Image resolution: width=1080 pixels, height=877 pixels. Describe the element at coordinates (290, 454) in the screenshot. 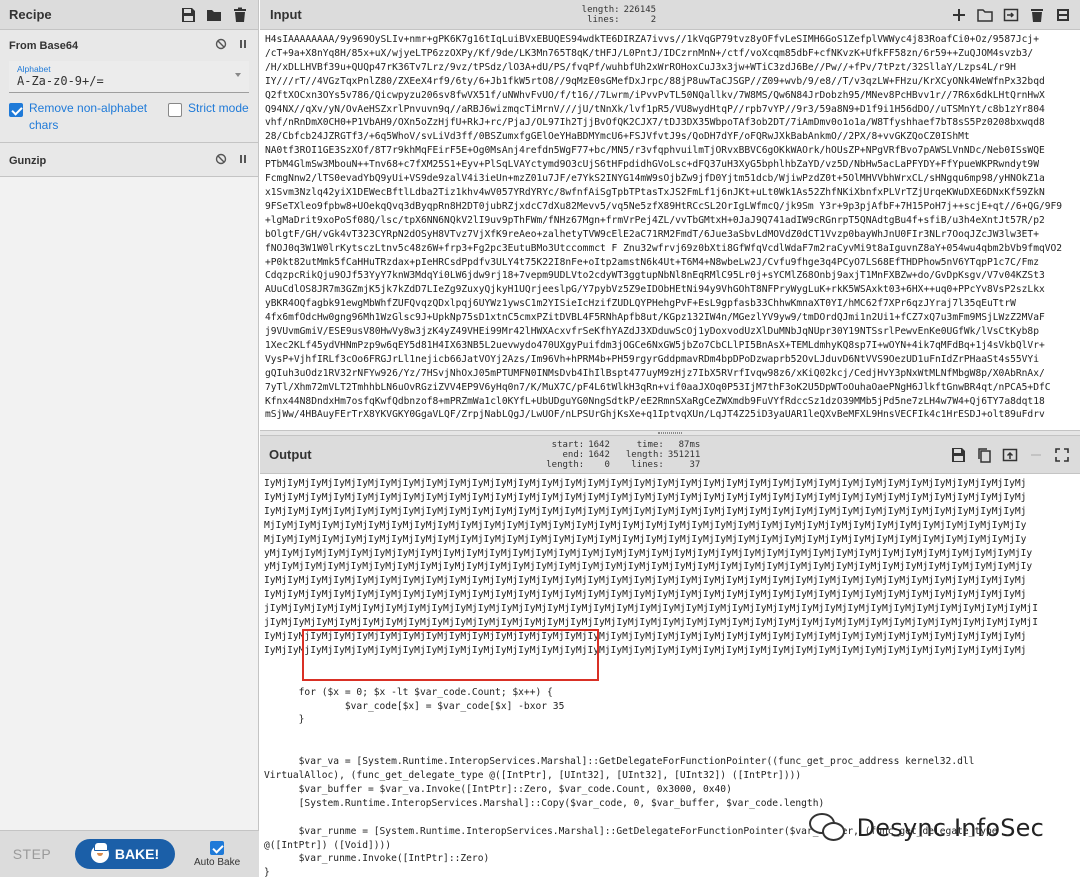

I see `output-title: Output` at that location.